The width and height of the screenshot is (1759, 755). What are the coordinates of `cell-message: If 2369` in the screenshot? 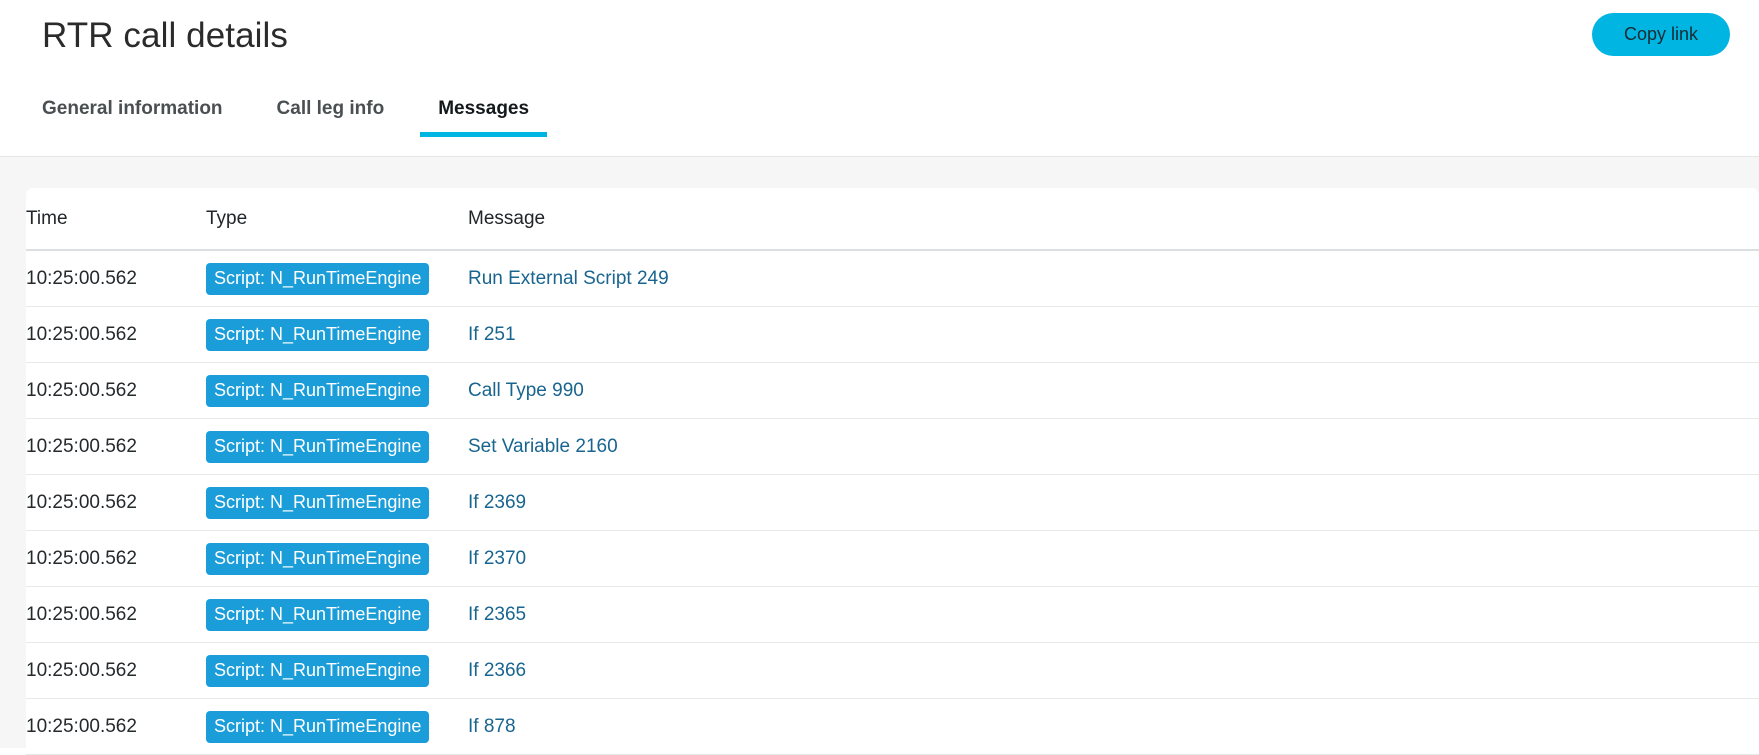 It's located at (1113, 502).